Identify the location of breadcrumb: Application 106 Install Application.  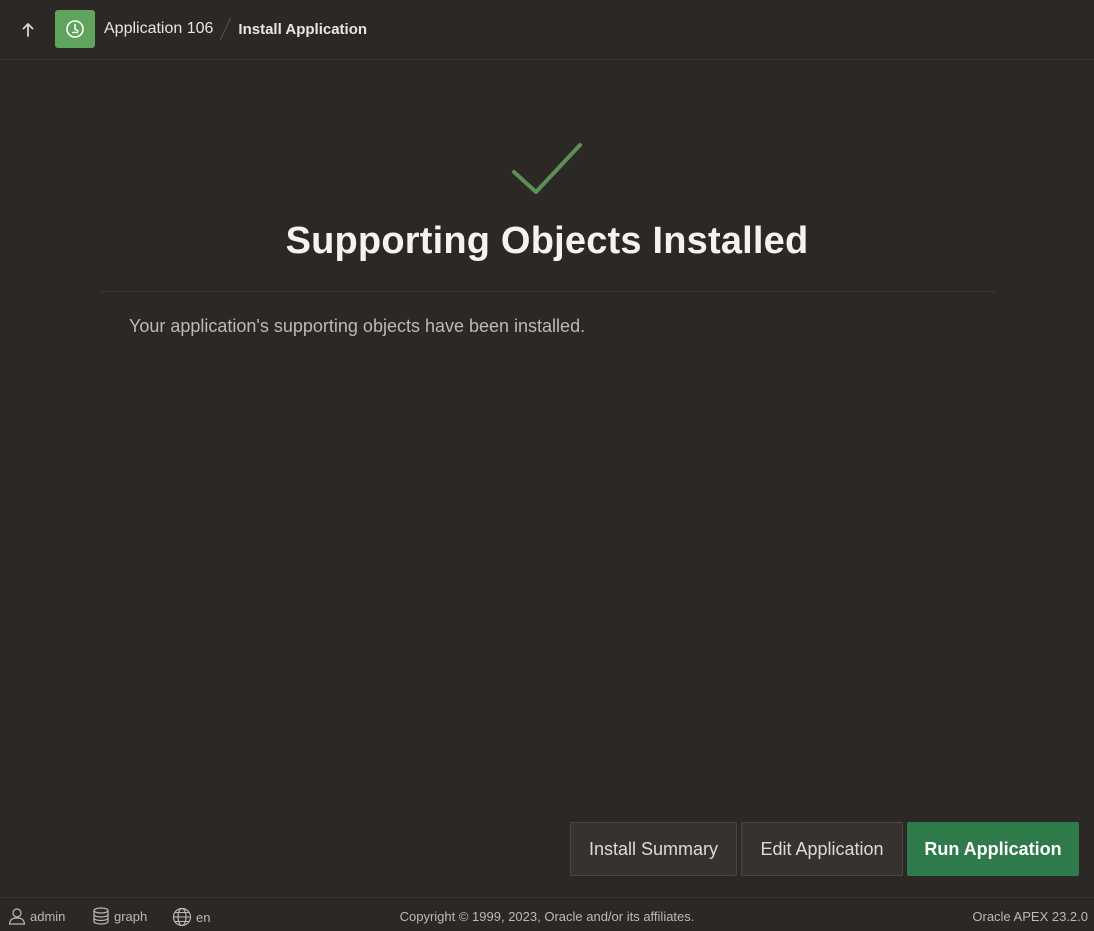
(235, 29).